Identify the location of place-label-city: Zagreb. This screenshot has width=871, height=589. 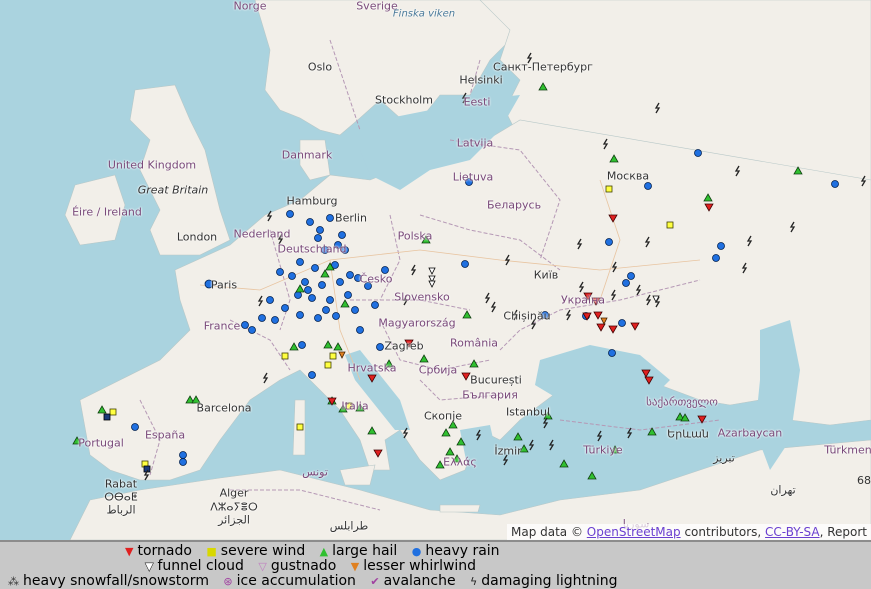
(404, 346).